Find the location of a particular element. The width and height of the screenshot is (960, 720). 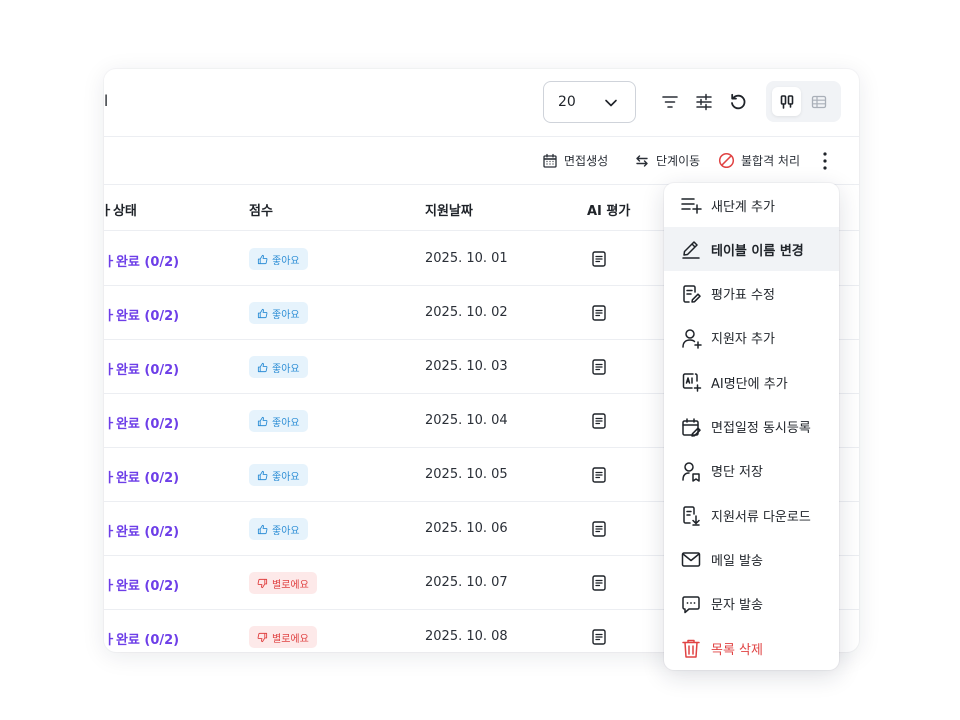

column-header-ai-eval: AI 평가 is located at coordinates (608, 209).